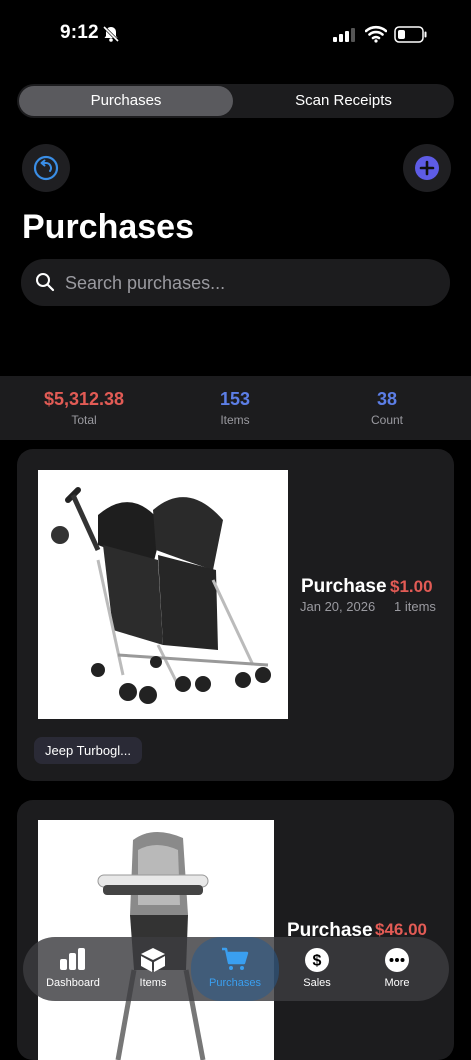  What do you see at coordinates (108, 227) in the screenshot?
I see `page-title: Purchases` at bounding box center [108, 227].